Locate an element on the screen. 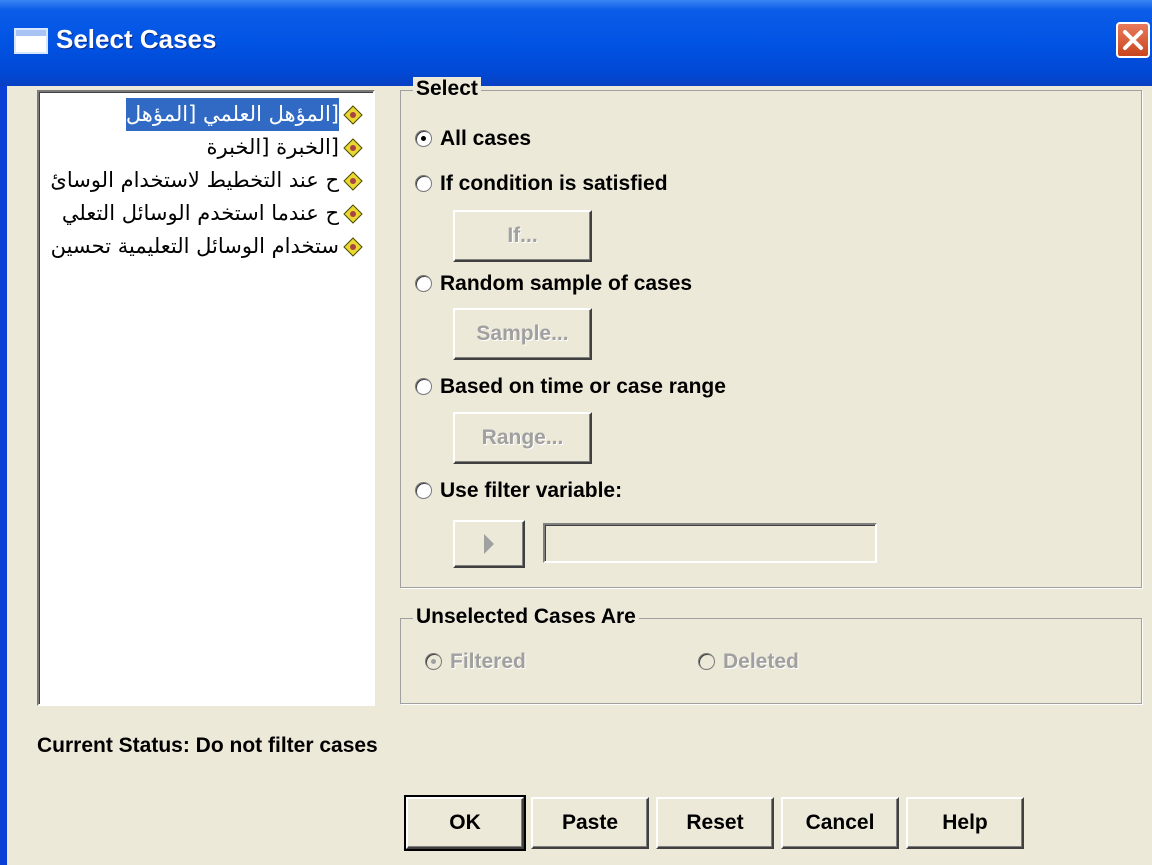  select-group-legend: Select is located at coordinates (447, 89).